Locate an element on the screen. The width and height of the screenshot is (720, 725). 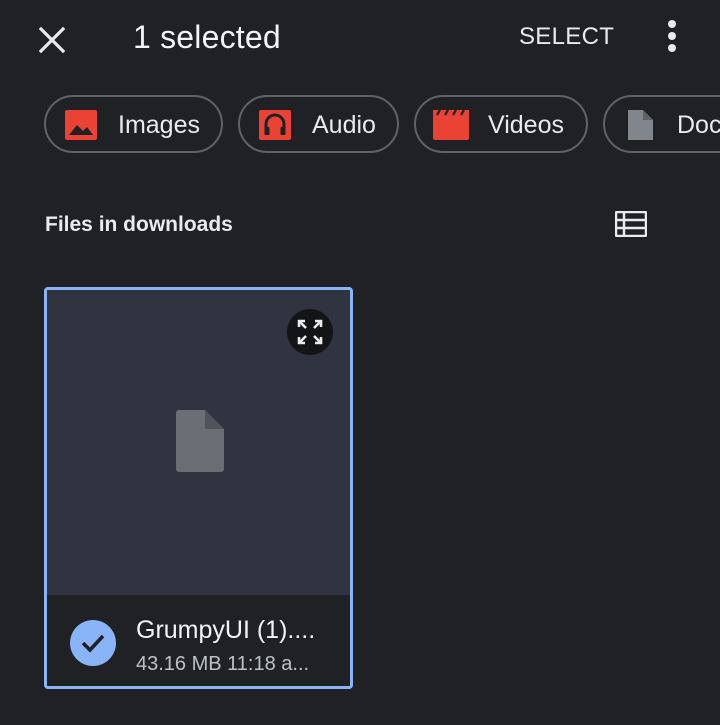
more-options-button is located at coordinates (672, 36).